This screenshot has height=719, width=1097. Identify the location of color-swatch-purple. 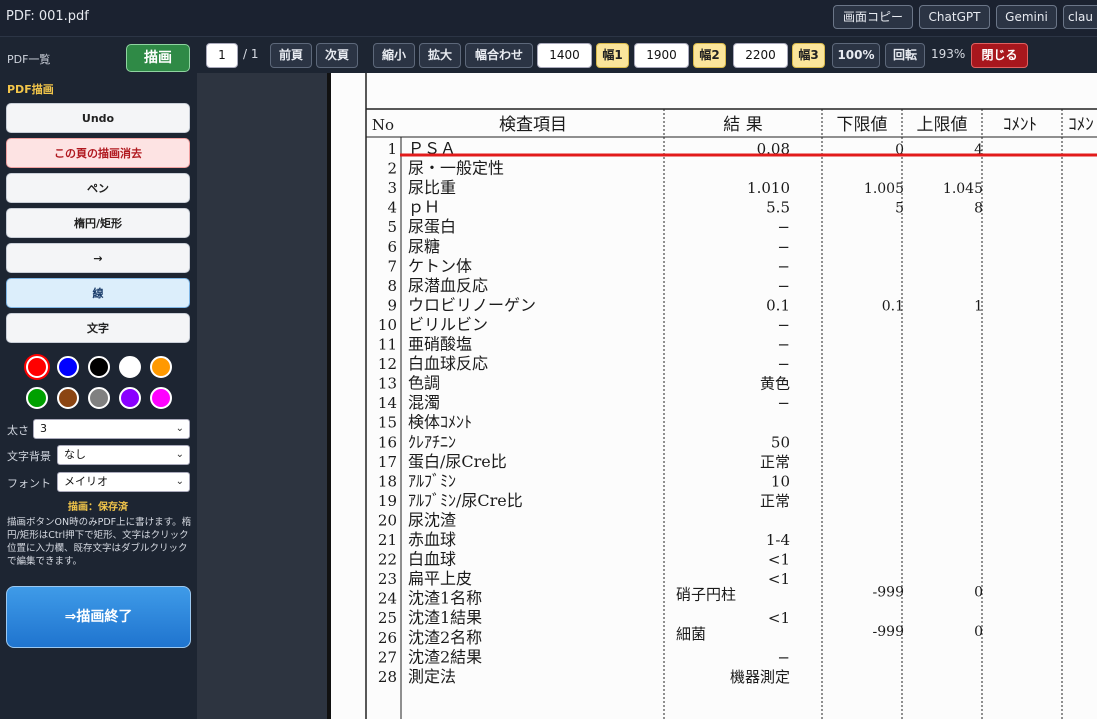
(130, 398).